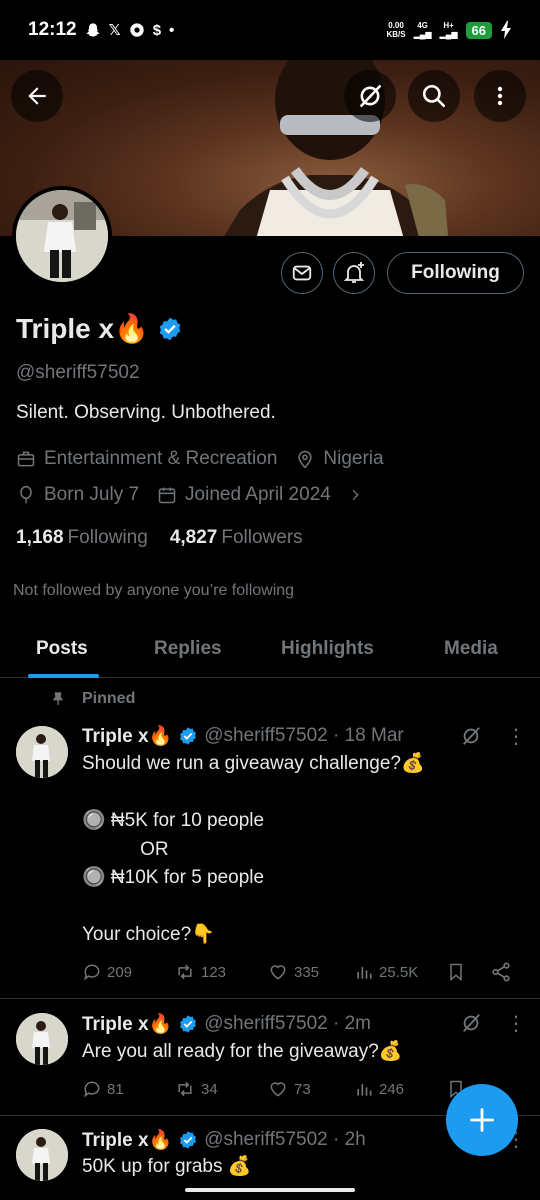  I want to click on charging-icon, so click(506, 30).